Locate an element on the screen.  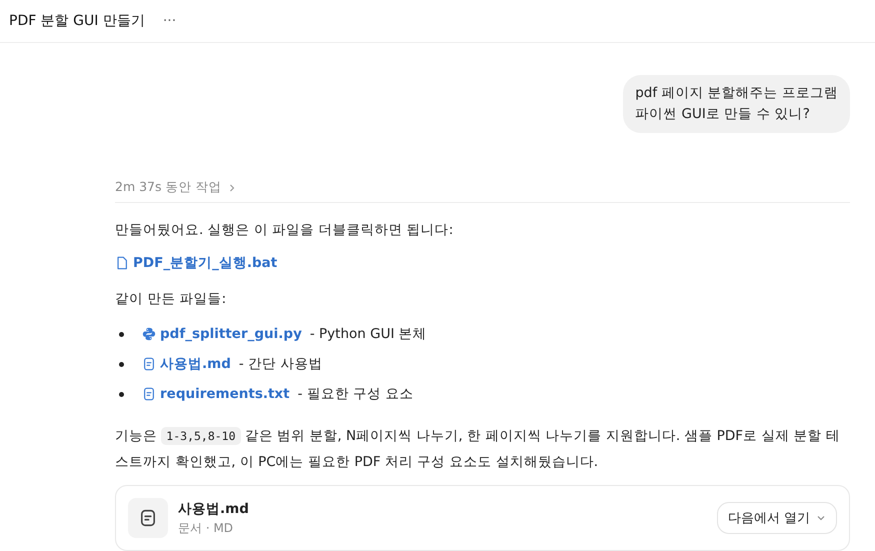
file-link: pdf_splitter_gui.py is located at coordinates (231, 334).